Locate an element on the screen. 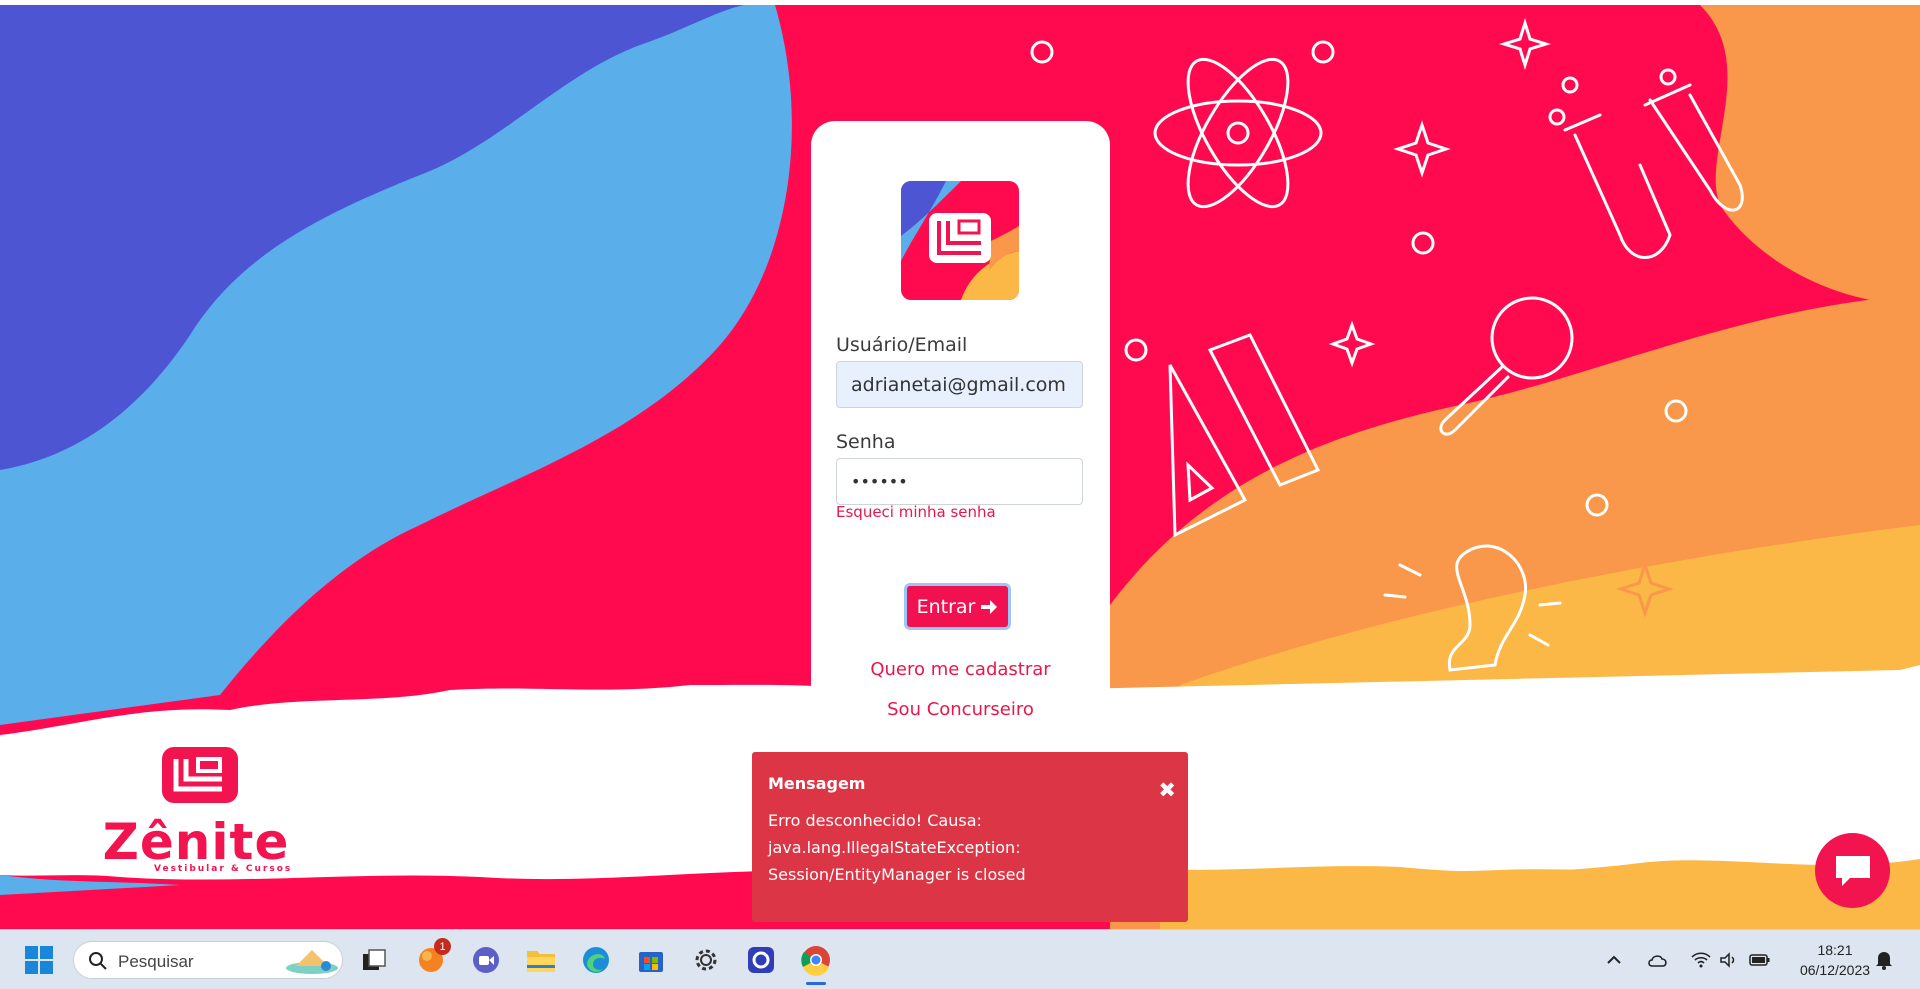 The image size is (1920, 989). windows-logo-icon is located at coordinates (39, 960).